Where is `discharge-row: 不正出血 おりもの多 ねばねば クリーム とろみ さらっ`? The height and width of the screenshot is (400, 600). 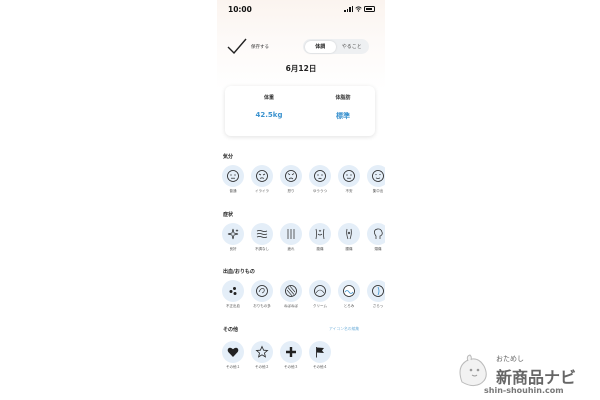
discharge-row: 不正出血 おりもの多 ねばねば クリーム とろみ さらっ is located at coordinates (303, 294).